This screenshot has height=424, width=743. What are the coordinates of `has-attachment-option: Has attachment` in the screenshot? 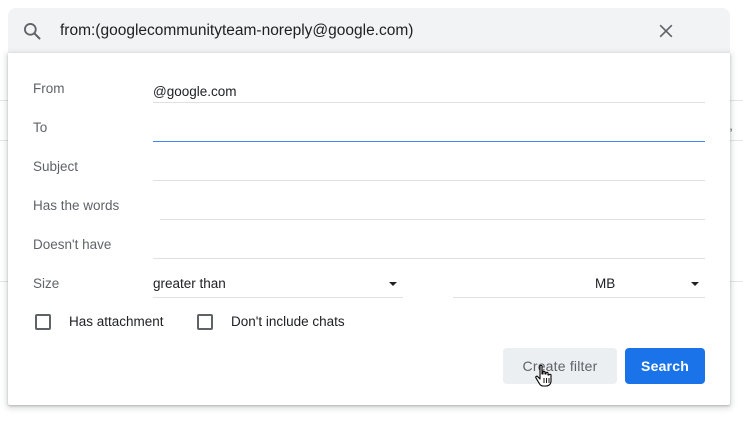 It's located at (110, 323).